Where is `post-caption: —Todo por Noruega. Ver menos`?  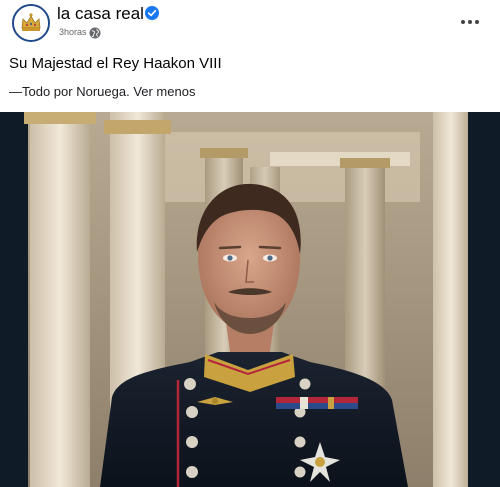
post-caption: —Todo por Noruega. Ver menos is located at coordinates (102, 91).